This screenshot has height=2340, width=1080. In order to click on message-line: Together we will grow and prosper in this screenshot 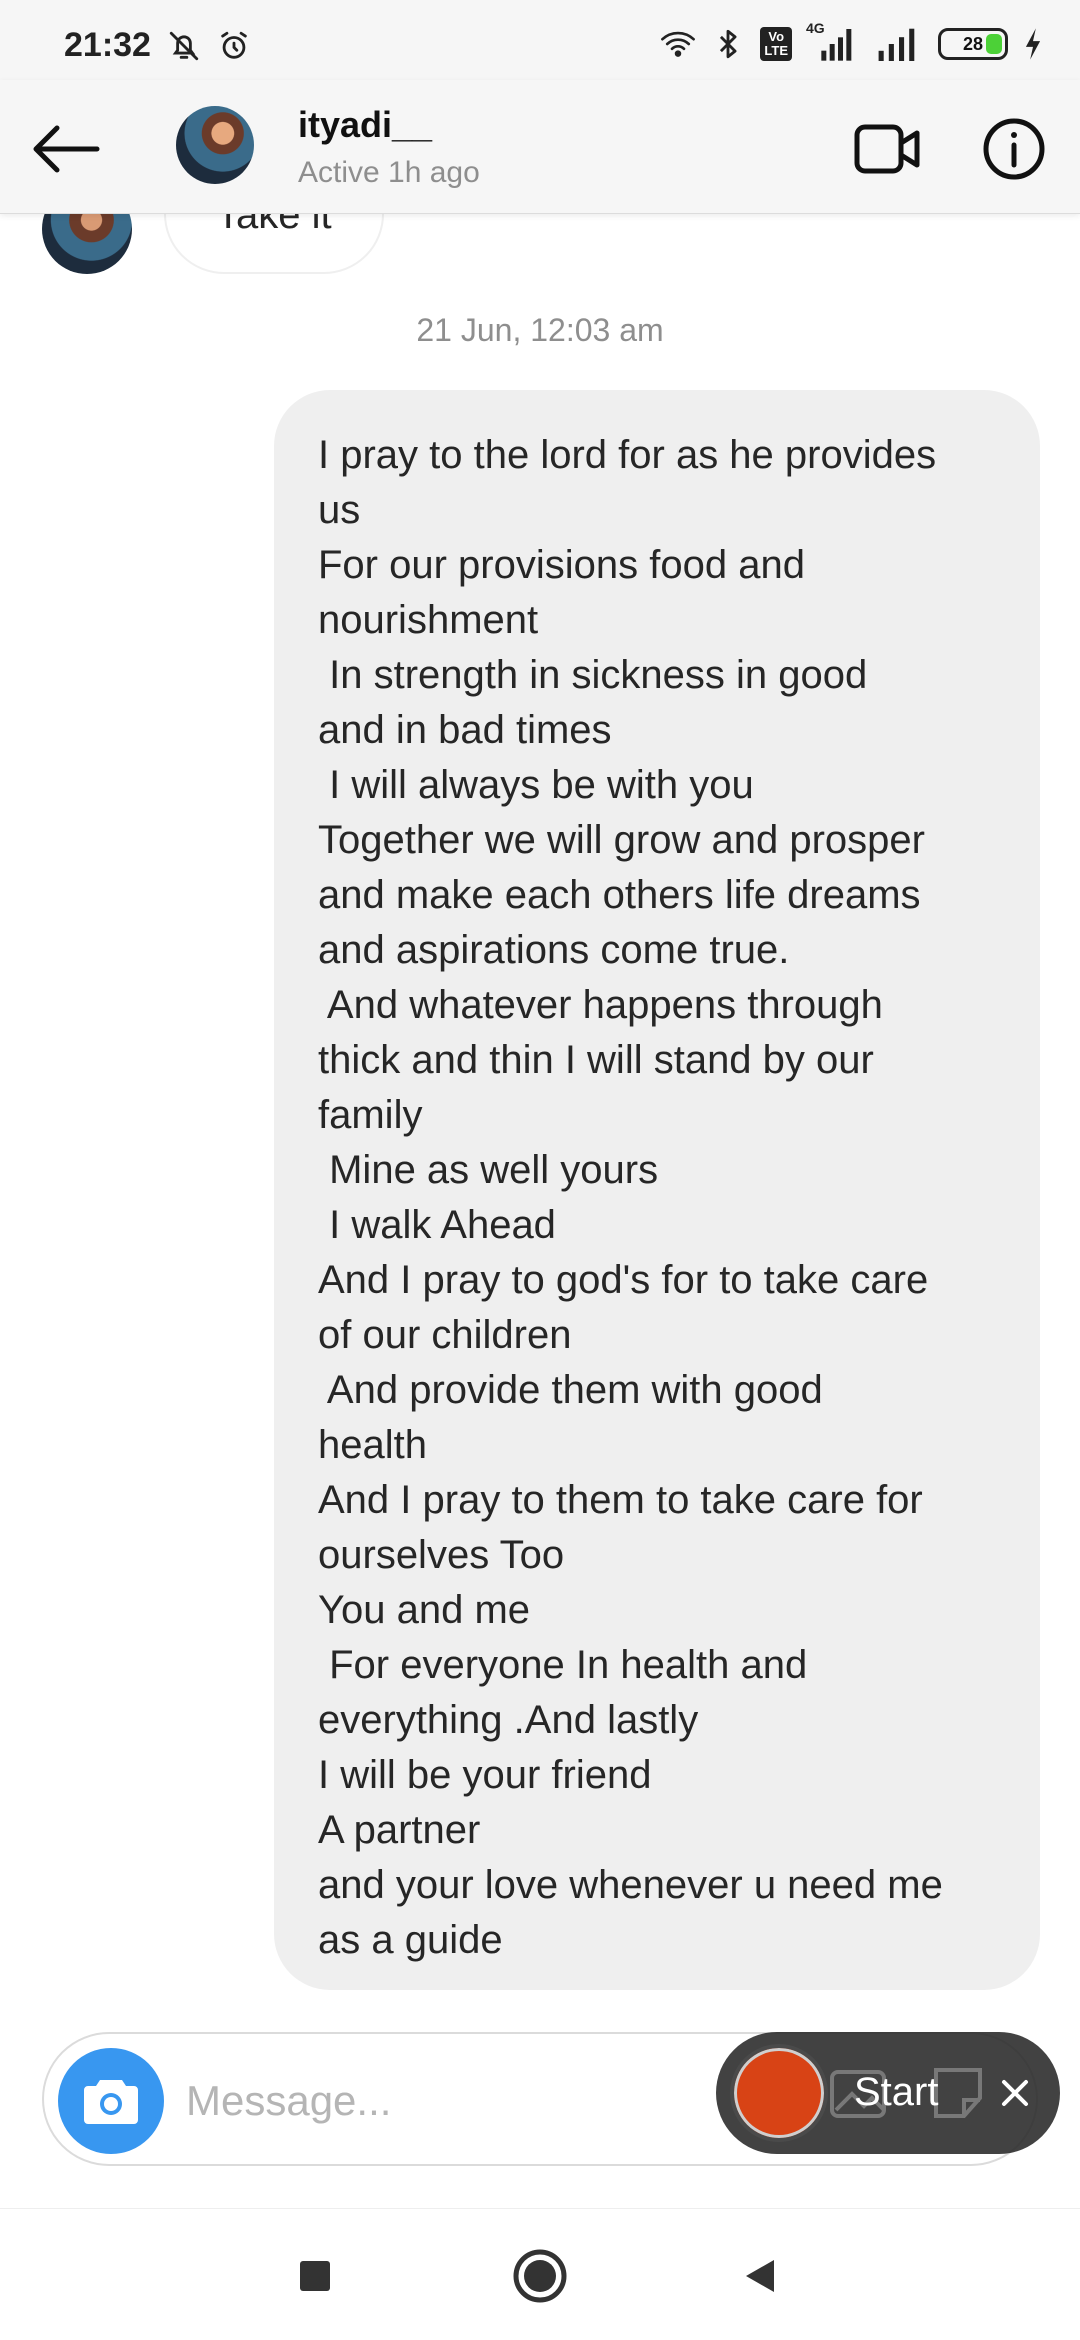, I will do `click(621, 840)`.